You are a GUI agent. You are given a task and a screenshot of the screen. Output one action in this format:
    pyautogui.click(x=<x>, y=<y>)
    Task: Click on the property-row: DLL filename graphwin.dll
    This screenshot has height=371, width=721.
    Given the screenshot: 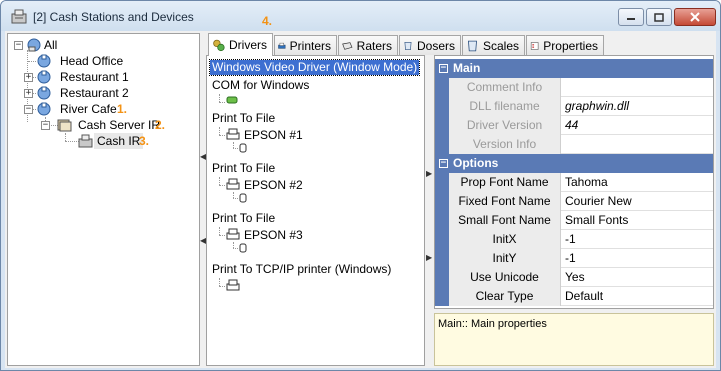 What is the action you would take?
    pyautogui.click(x=574, y=106)
    